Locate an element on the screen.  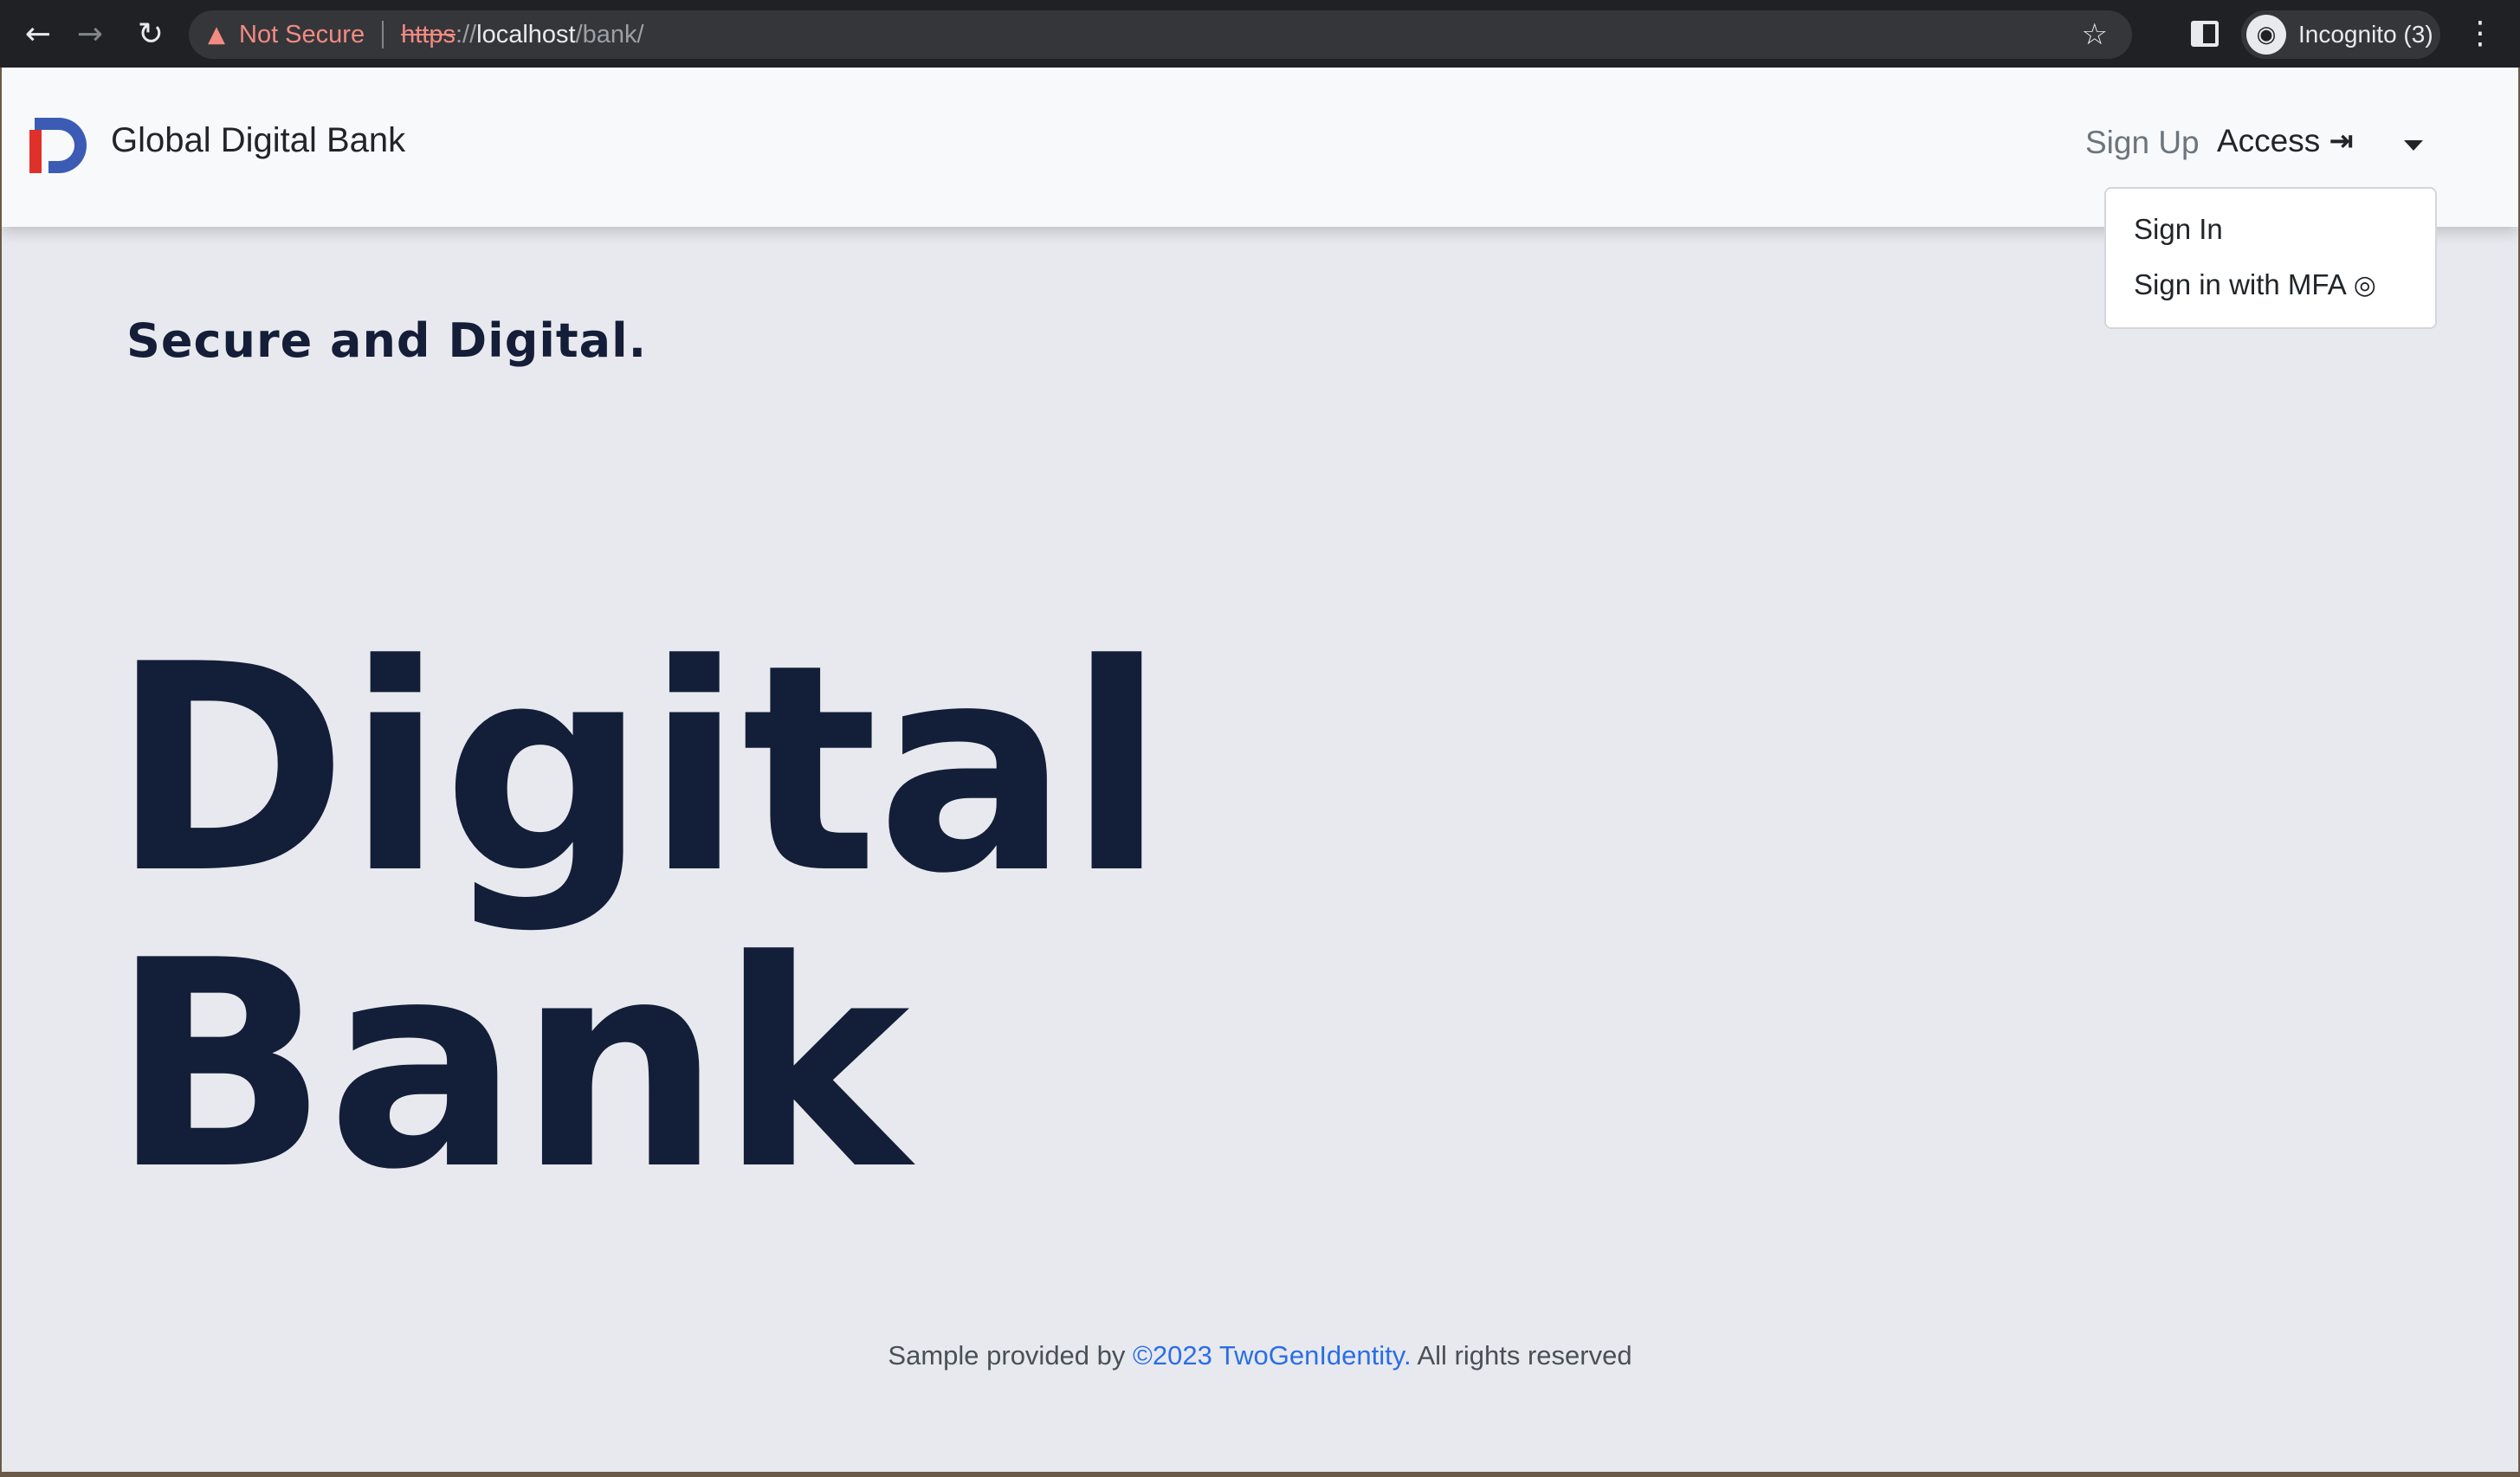
access-dropdown-menu: Sign In Sign in with MFA ◎ is located at coordinates (2270, 258).